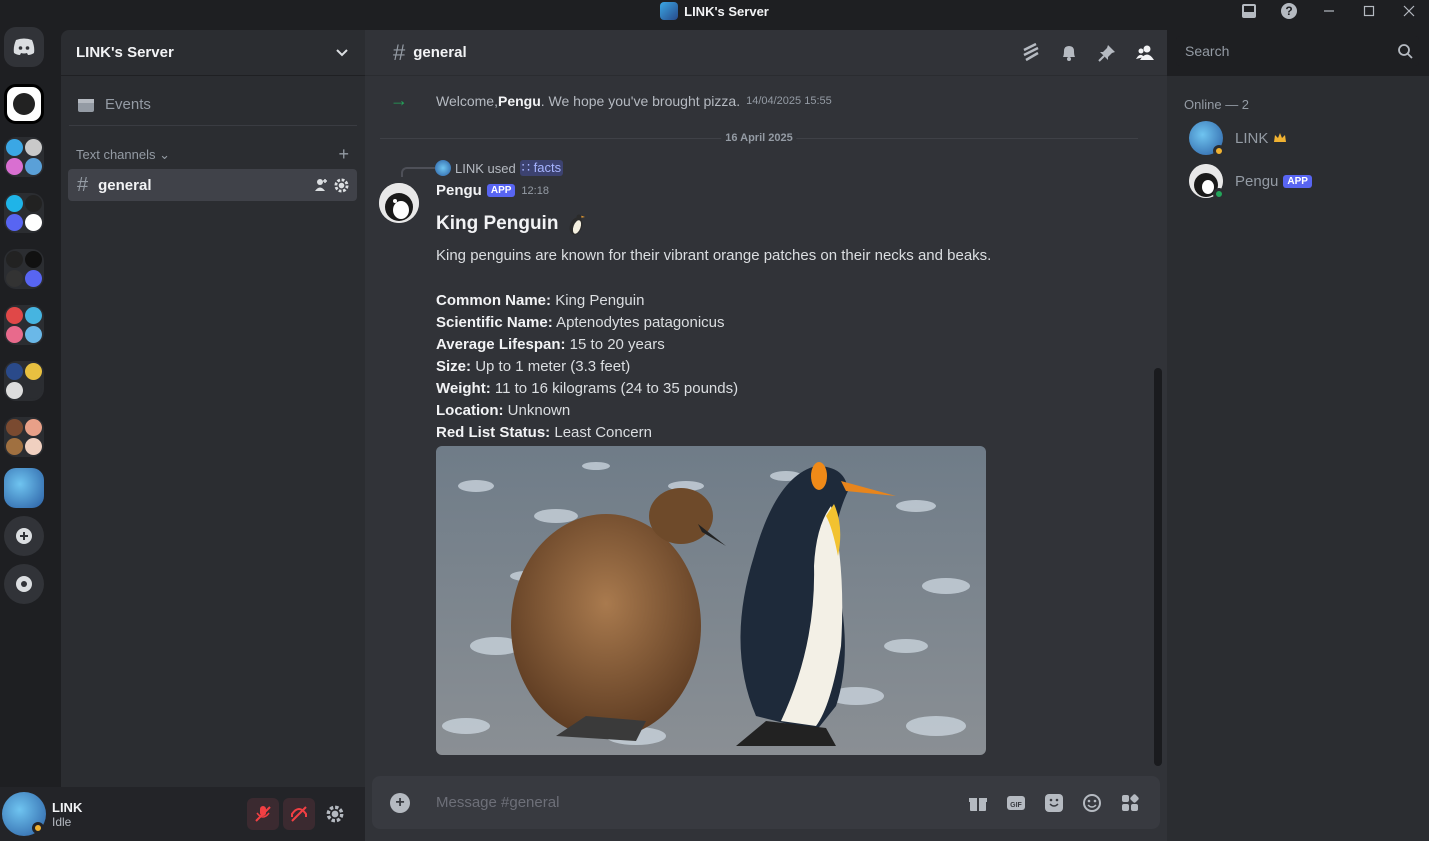 The image size is (1429, 841). Describe the element at coordinates (497, 802) in the screenshot. I see `message-input: Message #general` at that location.